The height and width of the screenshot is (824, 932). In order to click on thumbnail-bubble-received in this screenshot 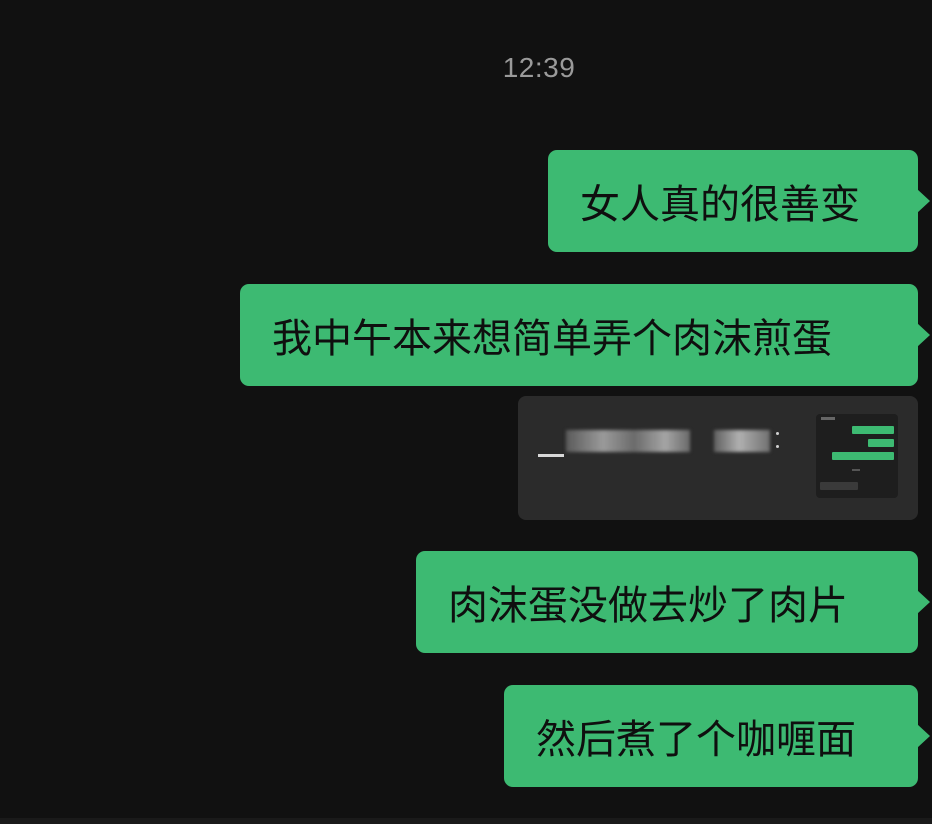, I will do `click(839, 486)`.